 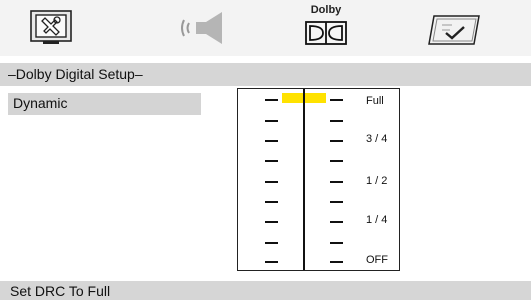 What do you see at coordinates (204, 28) in the screenshot?
I see `audio-speaker-icon` at bounding box center [204, 28].